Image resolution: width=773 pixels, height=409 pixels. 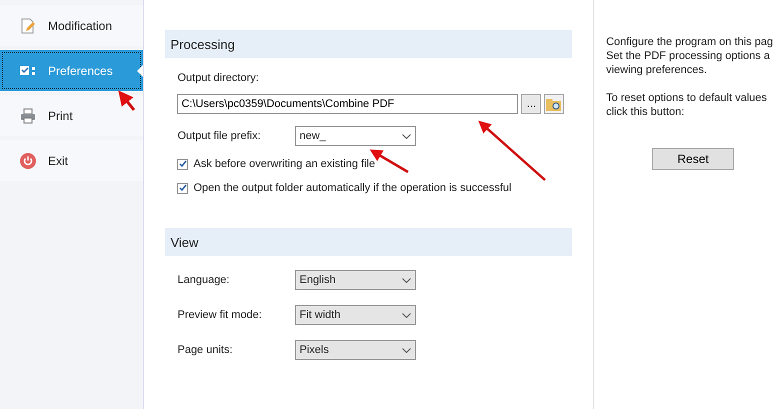 What do you see at coordinates (28, 26) in the screenshot?
I see `edit-icon` at bounding box center [28, 26].